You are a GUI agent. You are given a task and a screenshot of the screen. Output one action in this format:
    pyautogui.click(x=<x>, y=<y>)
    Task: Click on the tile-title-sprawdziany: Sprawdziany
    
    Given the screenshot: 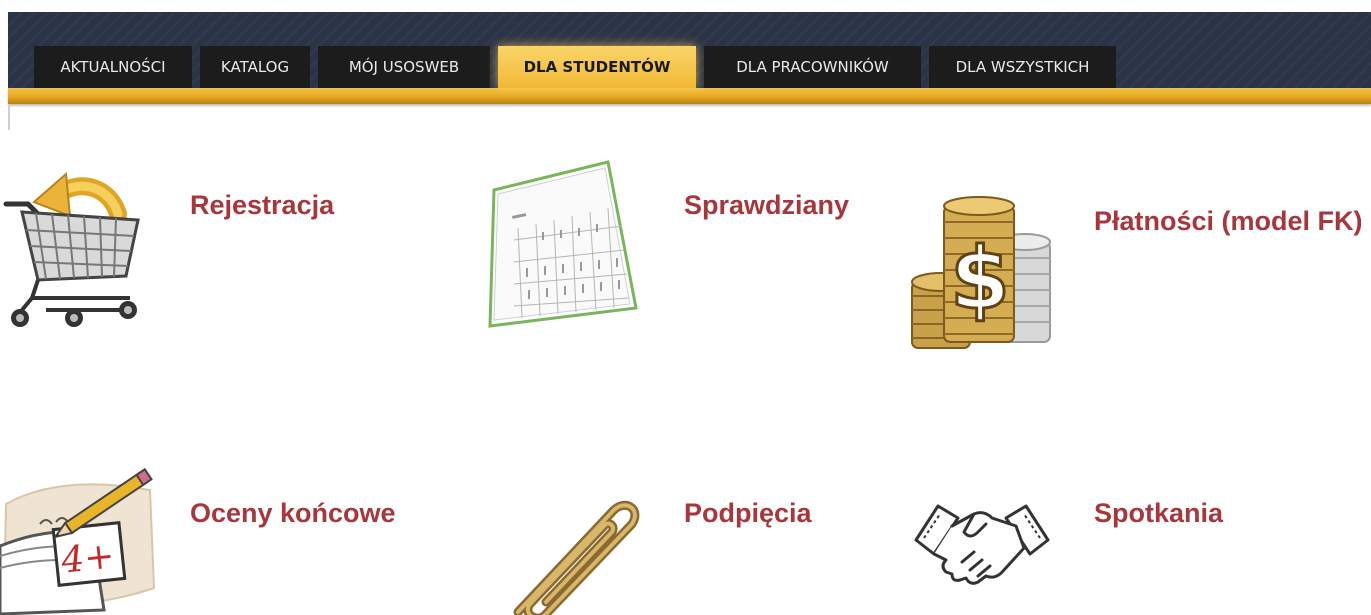 What is the action you would take?
    pyautogui.click(x=766, y=205)
    